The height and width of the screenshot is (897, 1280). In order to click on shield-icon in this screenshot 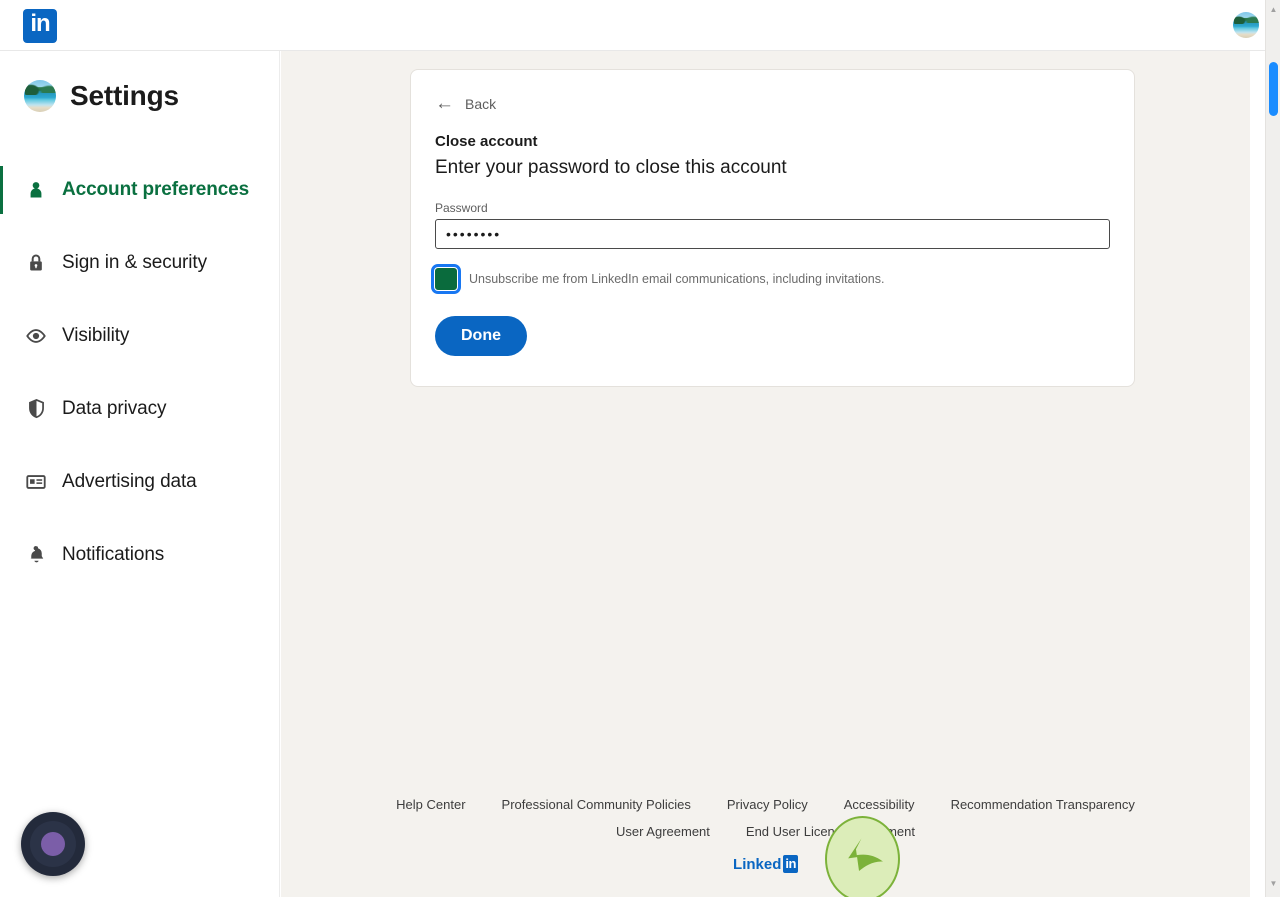, I will do `click(36, 409)`.